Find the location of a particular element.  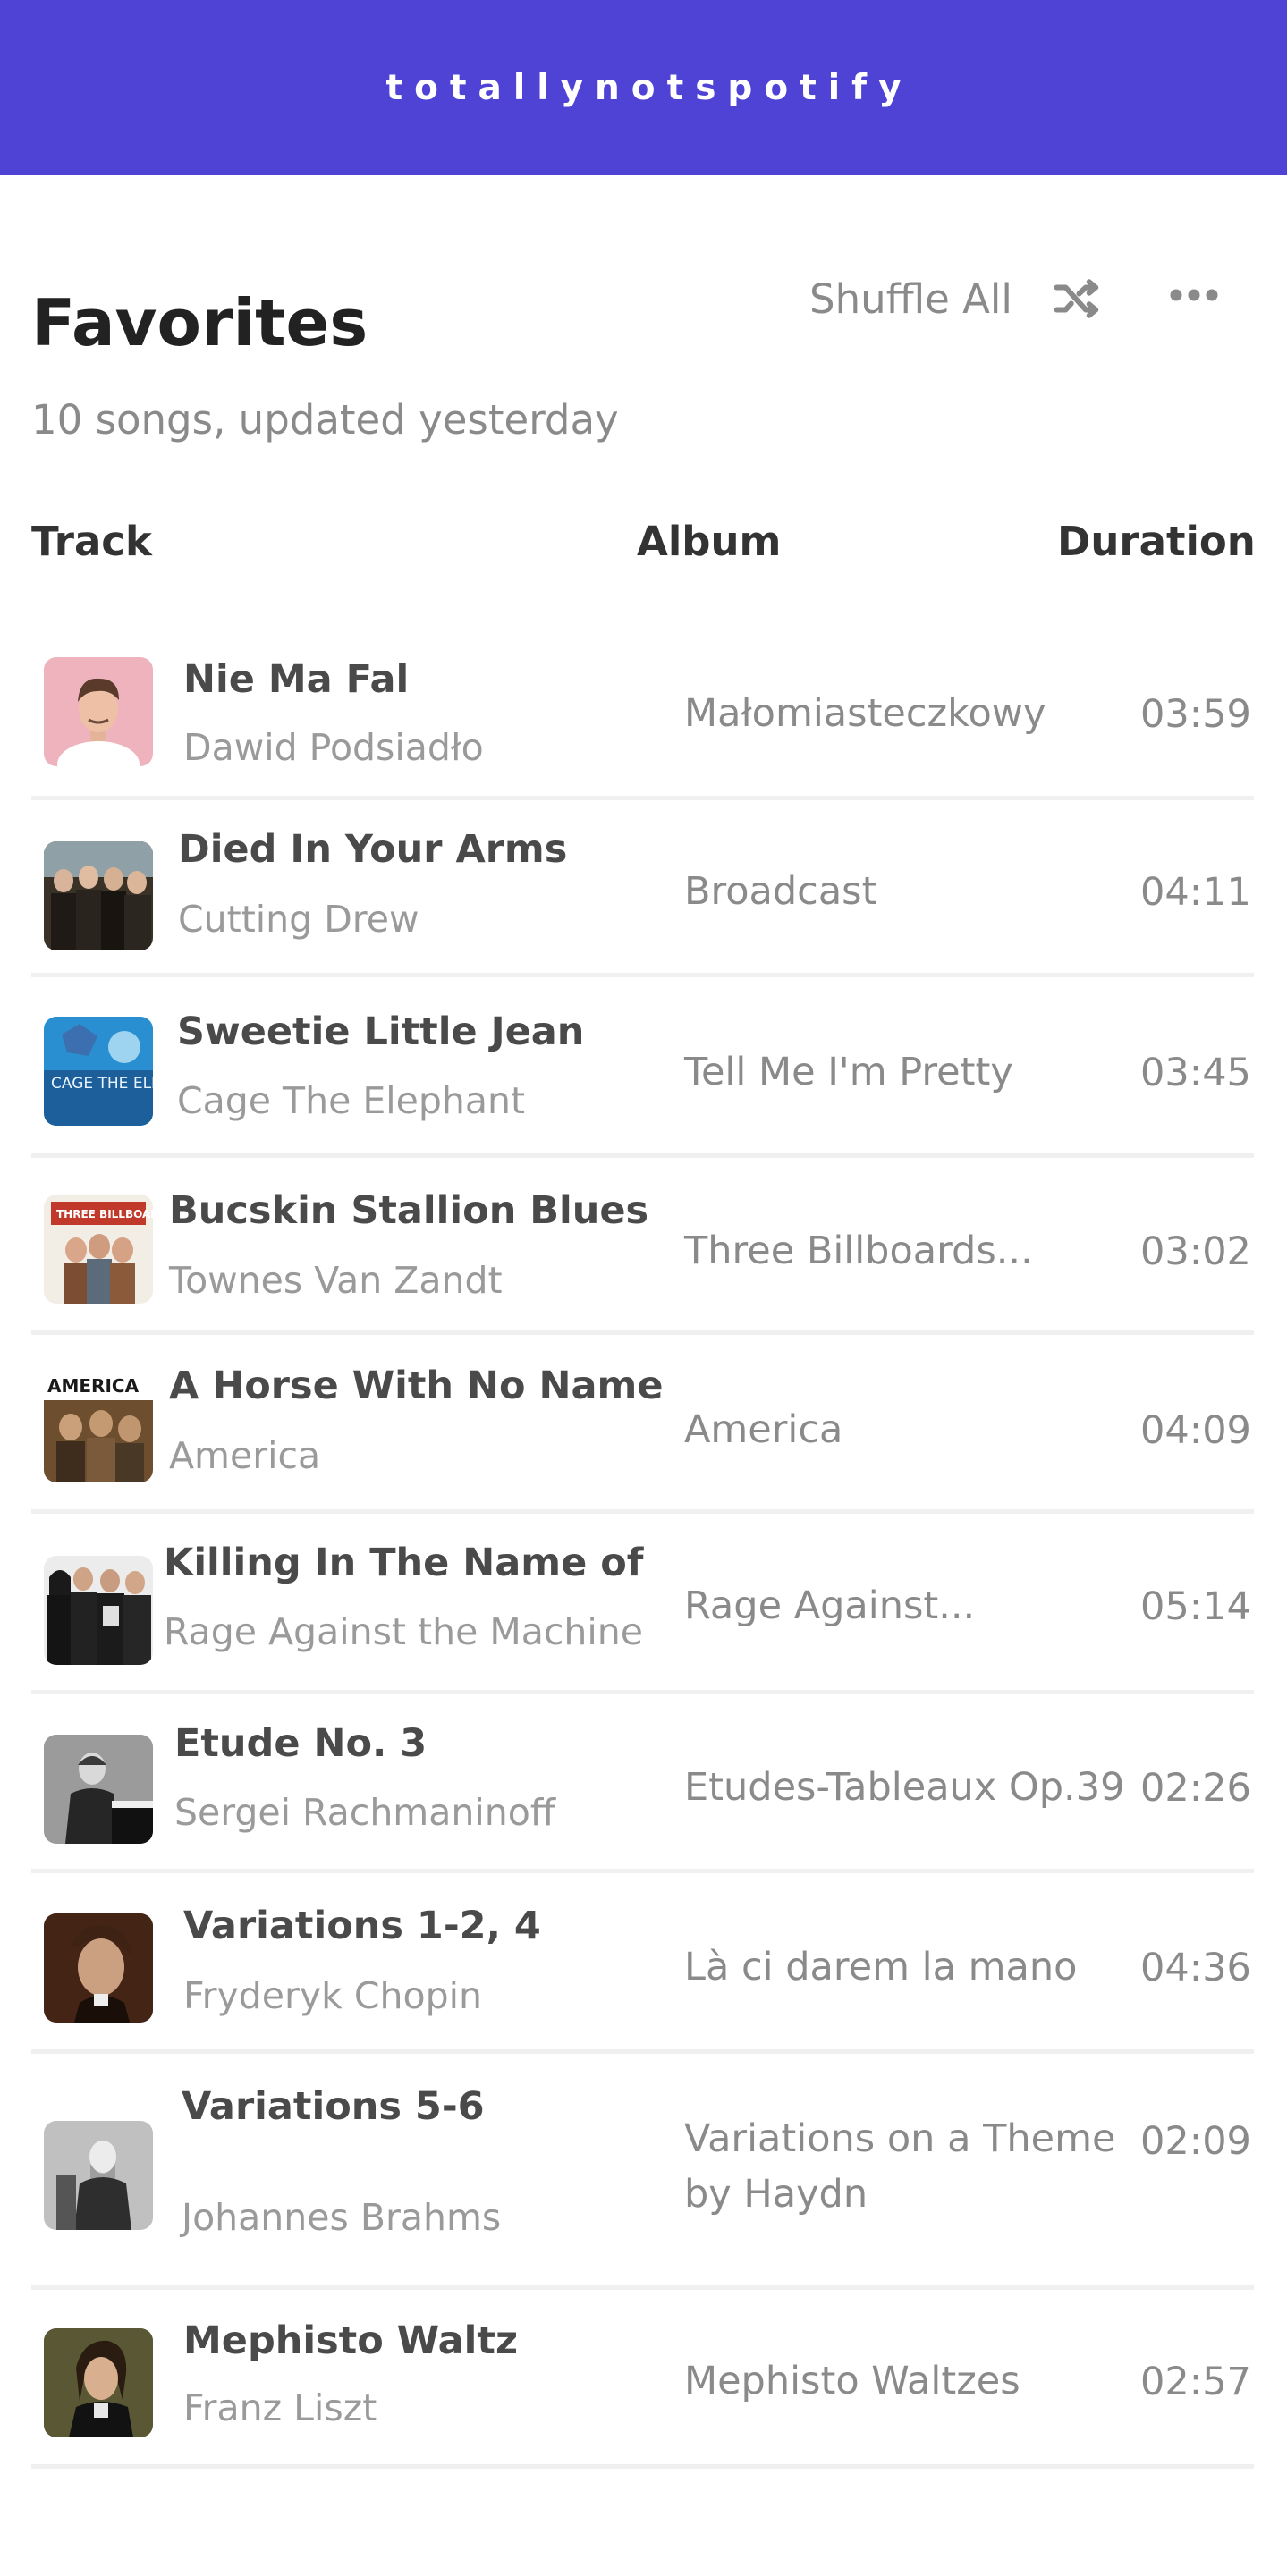

more-options-icon is located at coordinates (1194, 295).